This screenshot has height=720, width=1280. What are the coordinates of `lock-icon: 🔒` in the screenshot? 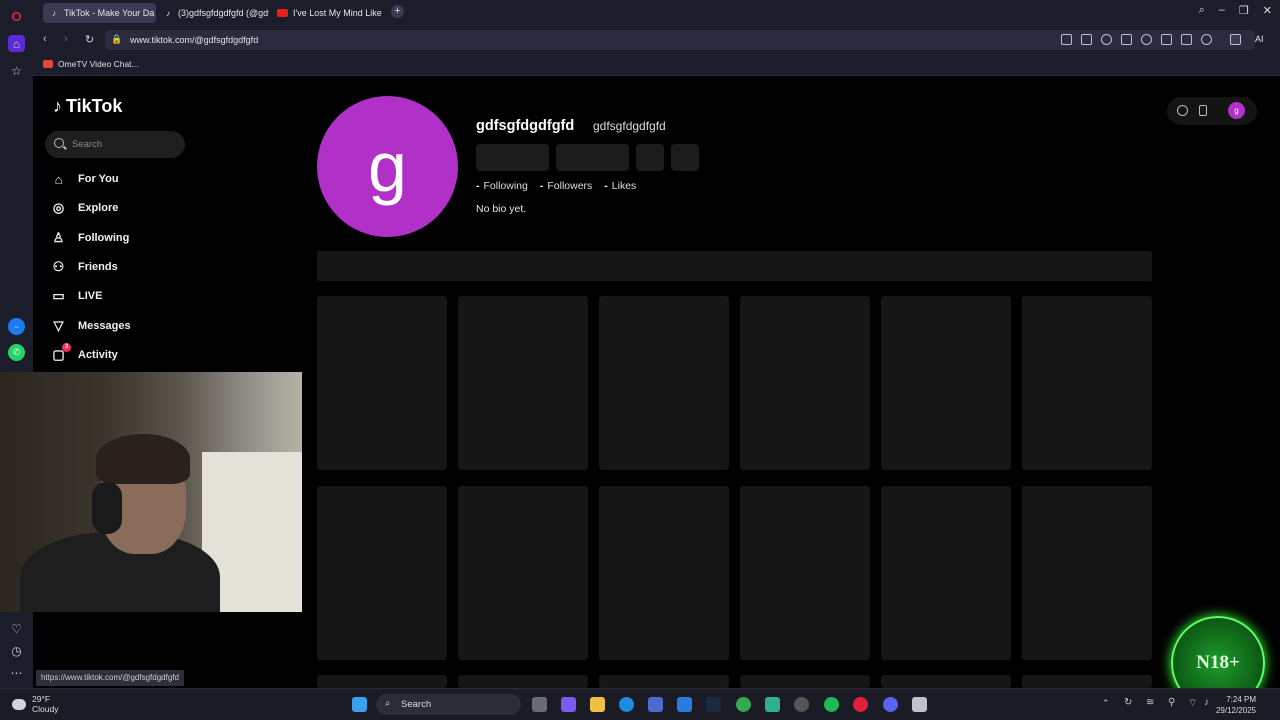 It's located at (116, 39).